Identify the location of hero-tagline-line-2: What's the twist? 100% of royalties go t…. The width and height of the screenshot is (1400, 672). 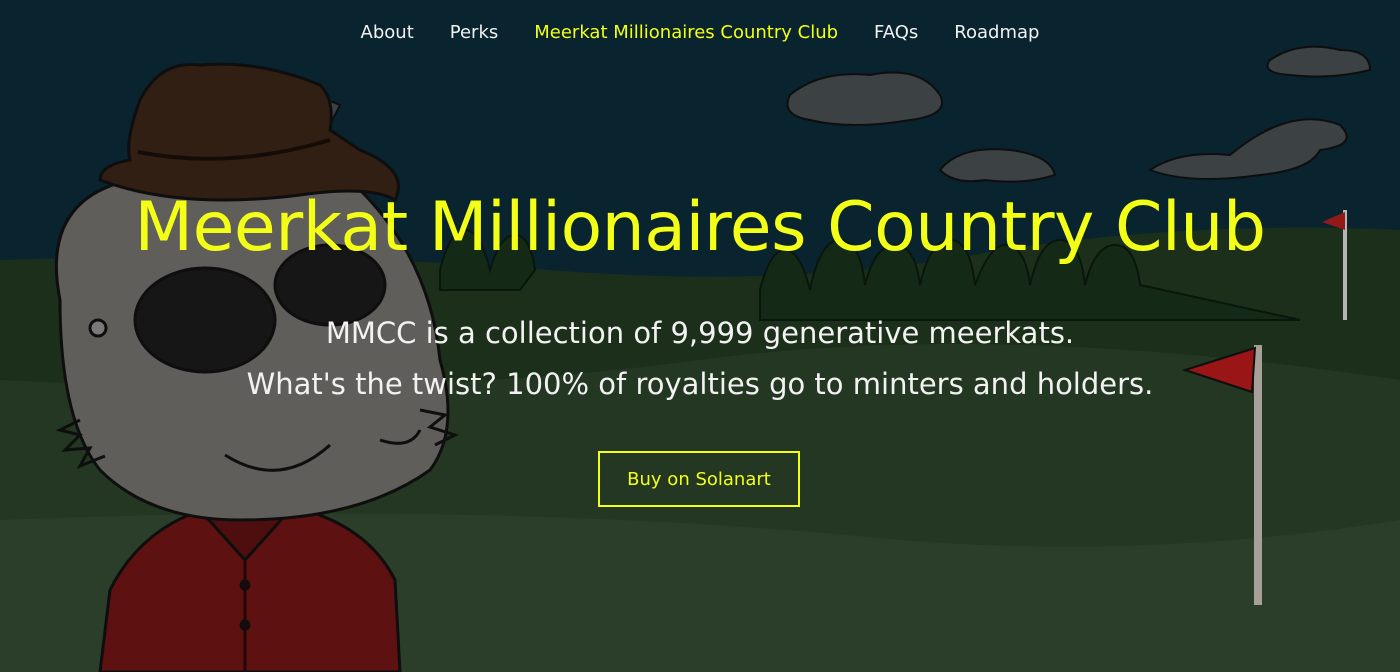
(700, 384).